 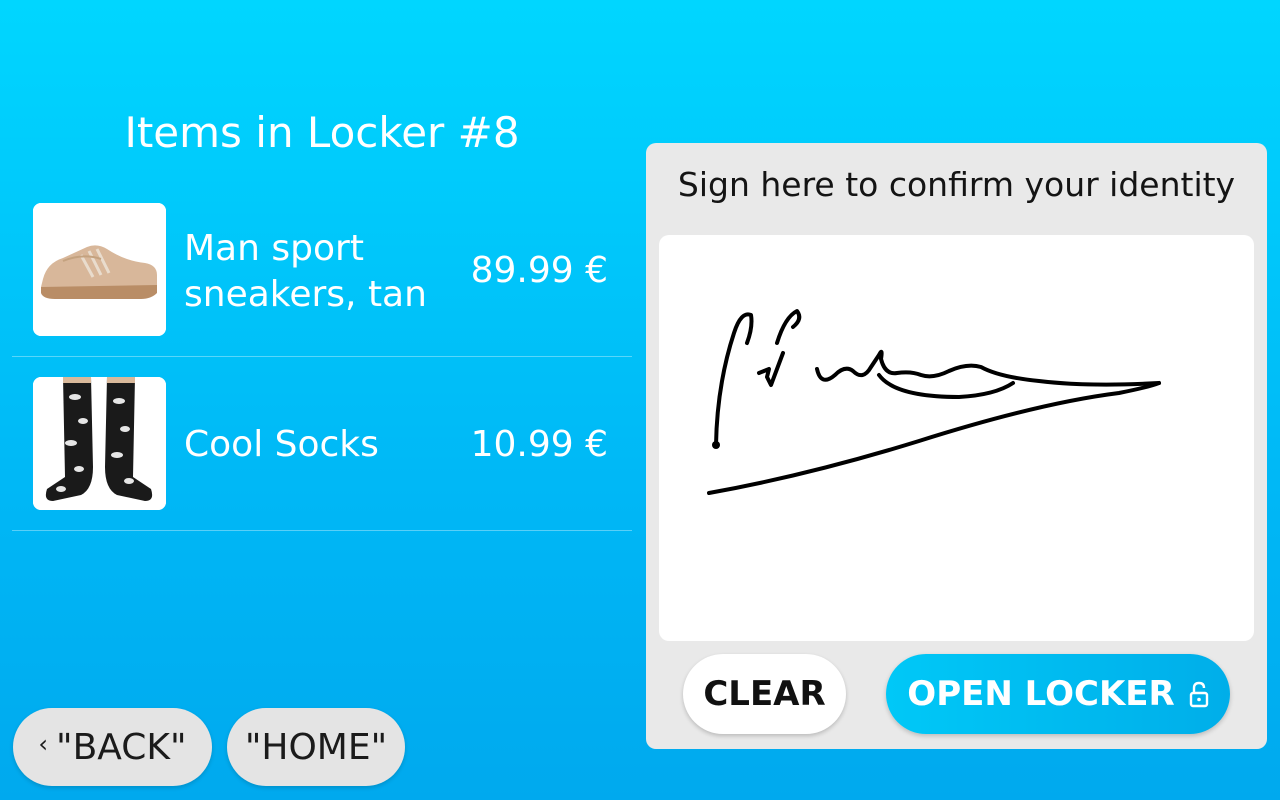 I want to click on home-button: "HOME", so click(x=316, y=747).